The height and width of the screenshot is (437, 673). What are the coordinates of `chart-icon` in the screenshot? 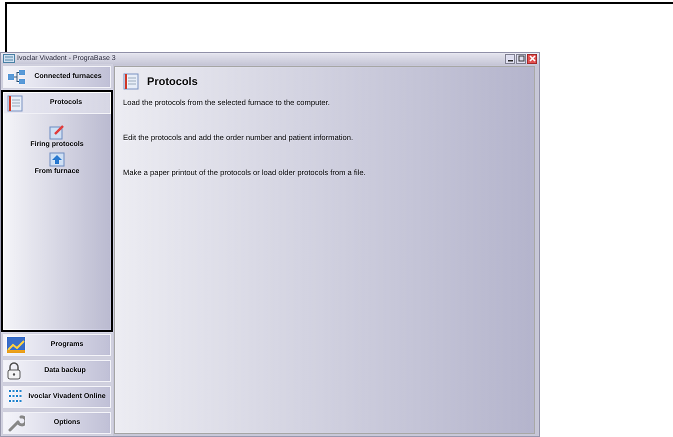 It's located at (16, 345).